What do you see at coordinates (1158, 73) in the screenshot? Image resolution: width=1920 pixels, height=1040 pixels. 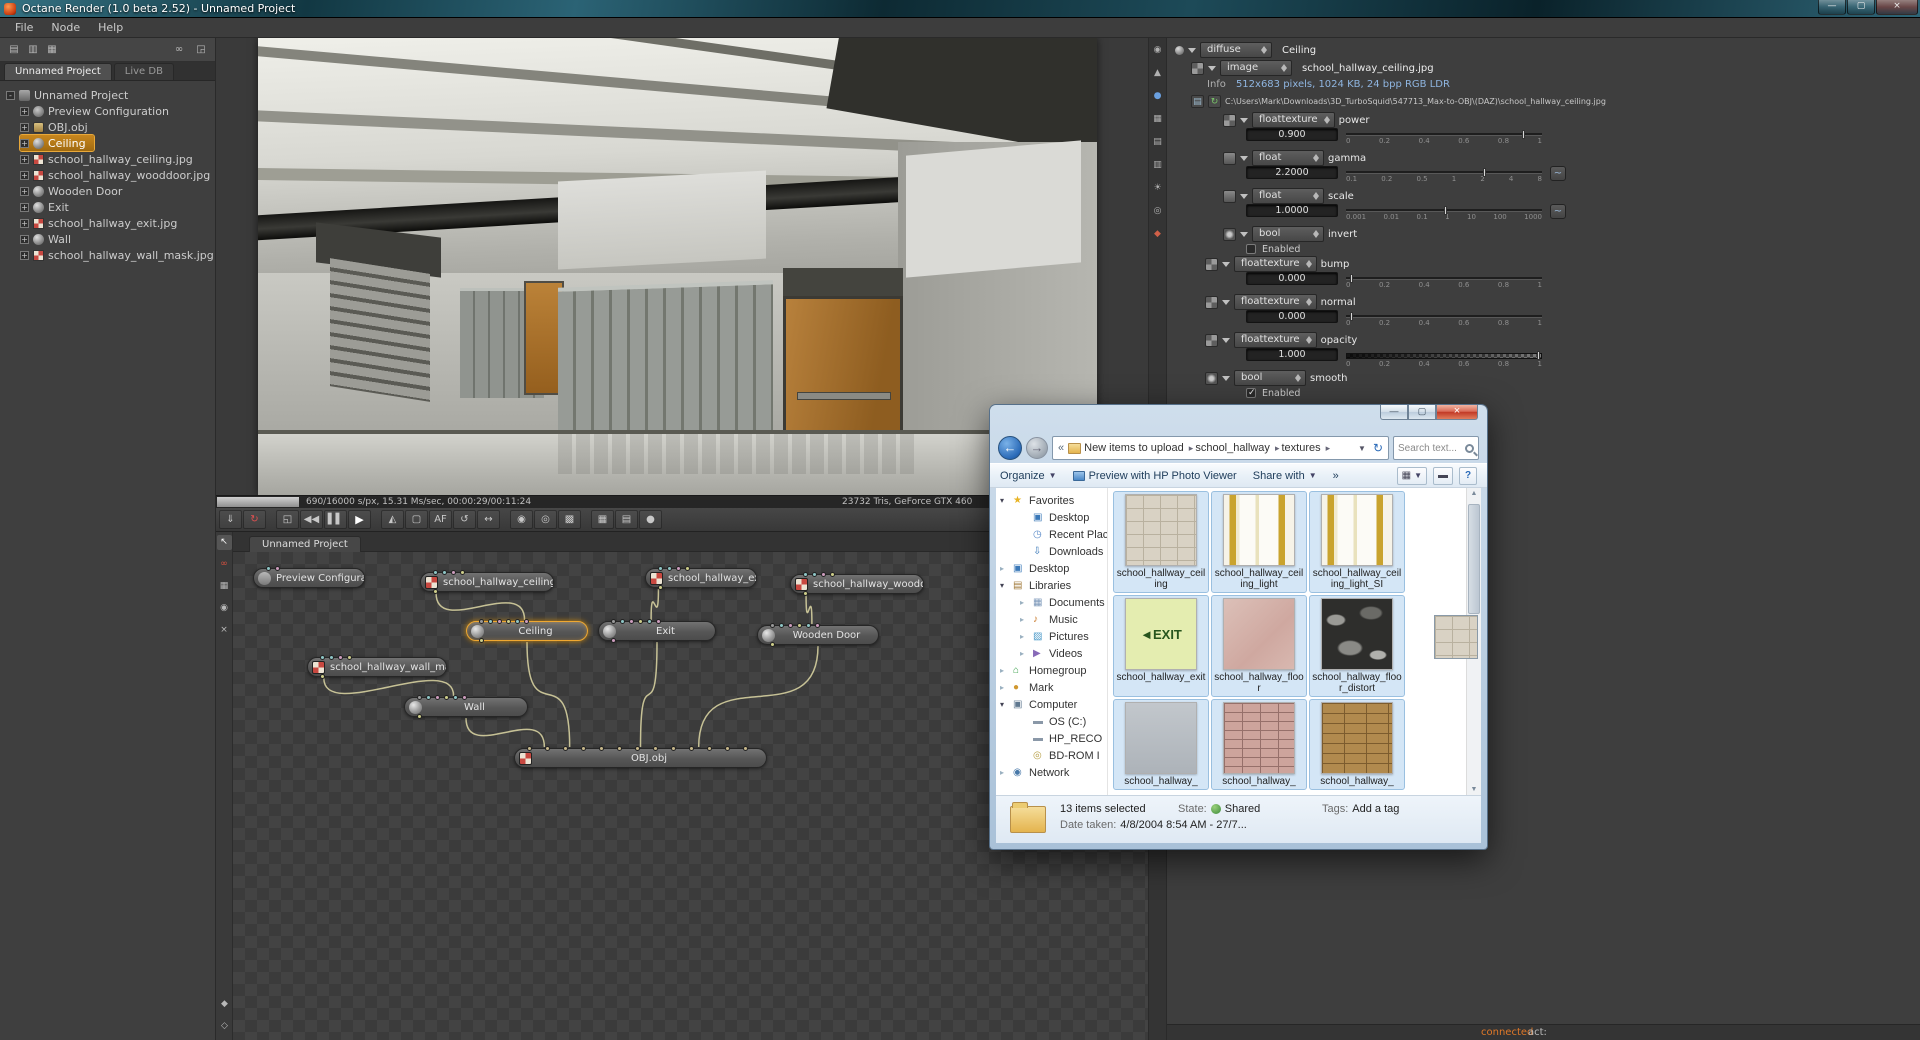 I see `mesh-preview-icon: ▲` at bounding box center [1158, 73].